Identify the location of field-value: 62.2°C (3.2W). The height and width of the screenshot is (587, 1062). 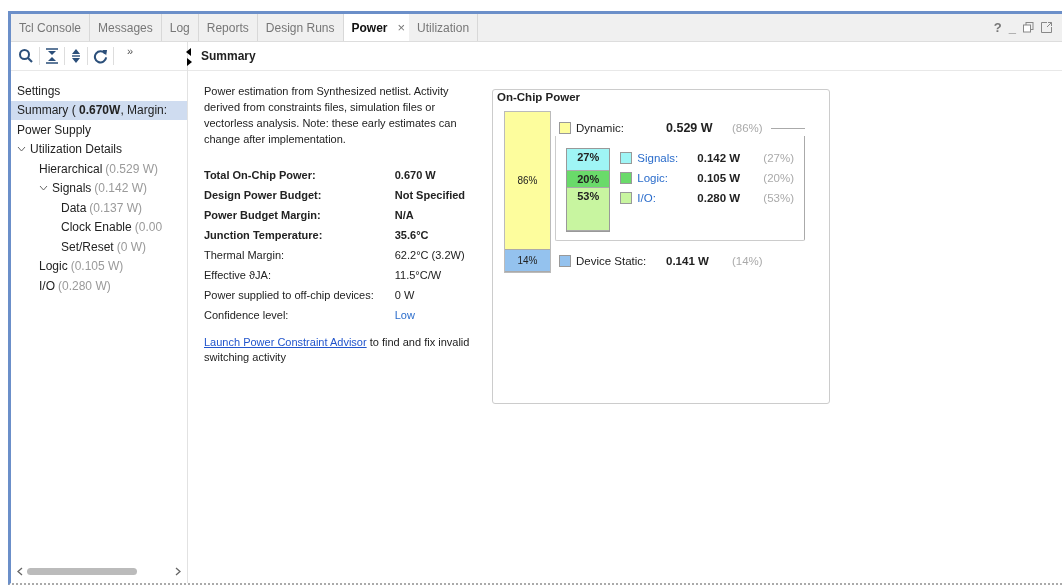
(429, 255).